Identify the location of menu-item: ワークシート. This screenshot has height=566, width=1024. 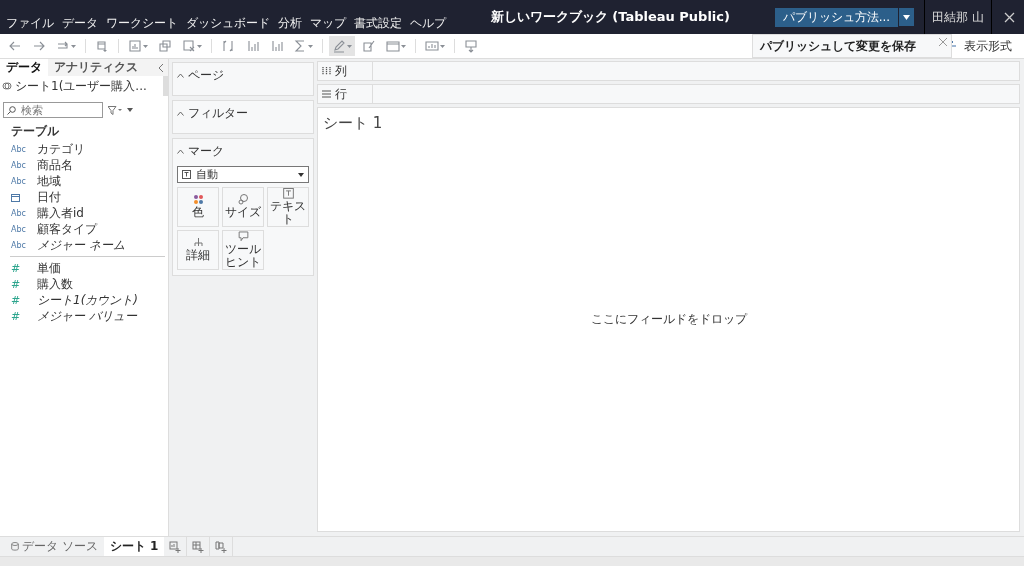
(142, 23).